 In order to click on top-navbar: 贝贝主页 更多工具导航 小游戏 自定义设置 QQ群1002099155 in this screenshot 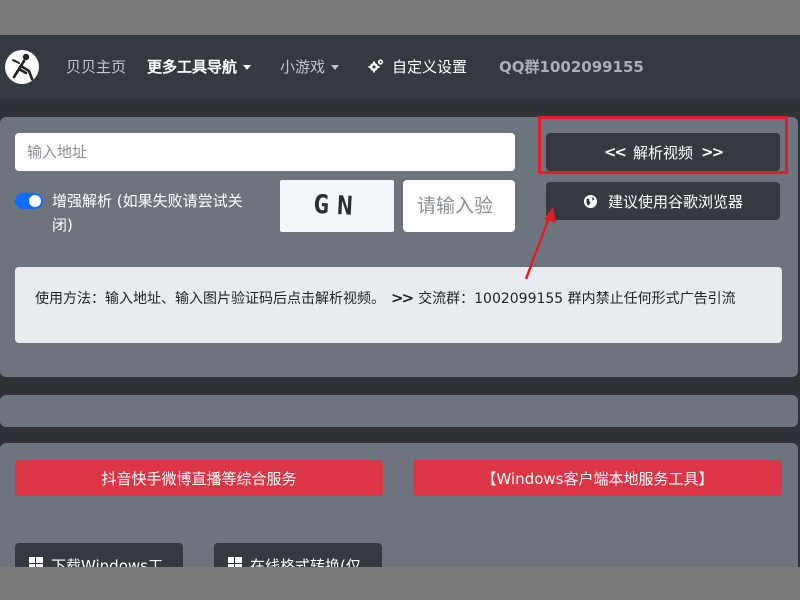, I will do `click(400, 67)`.